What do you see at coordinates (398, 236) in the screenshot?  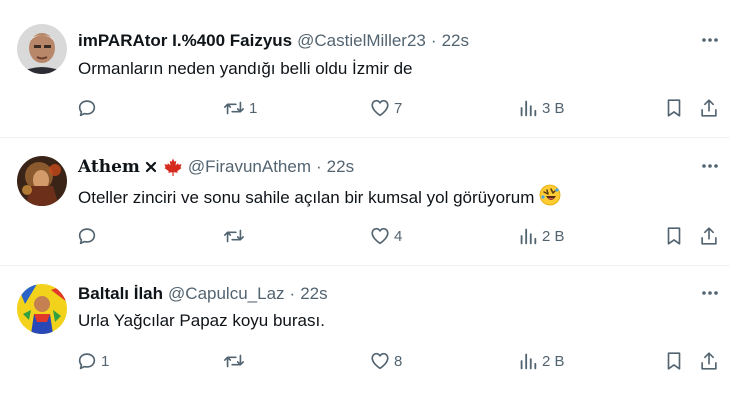 I see `like-count: 4` at bounding box center [398, 236].